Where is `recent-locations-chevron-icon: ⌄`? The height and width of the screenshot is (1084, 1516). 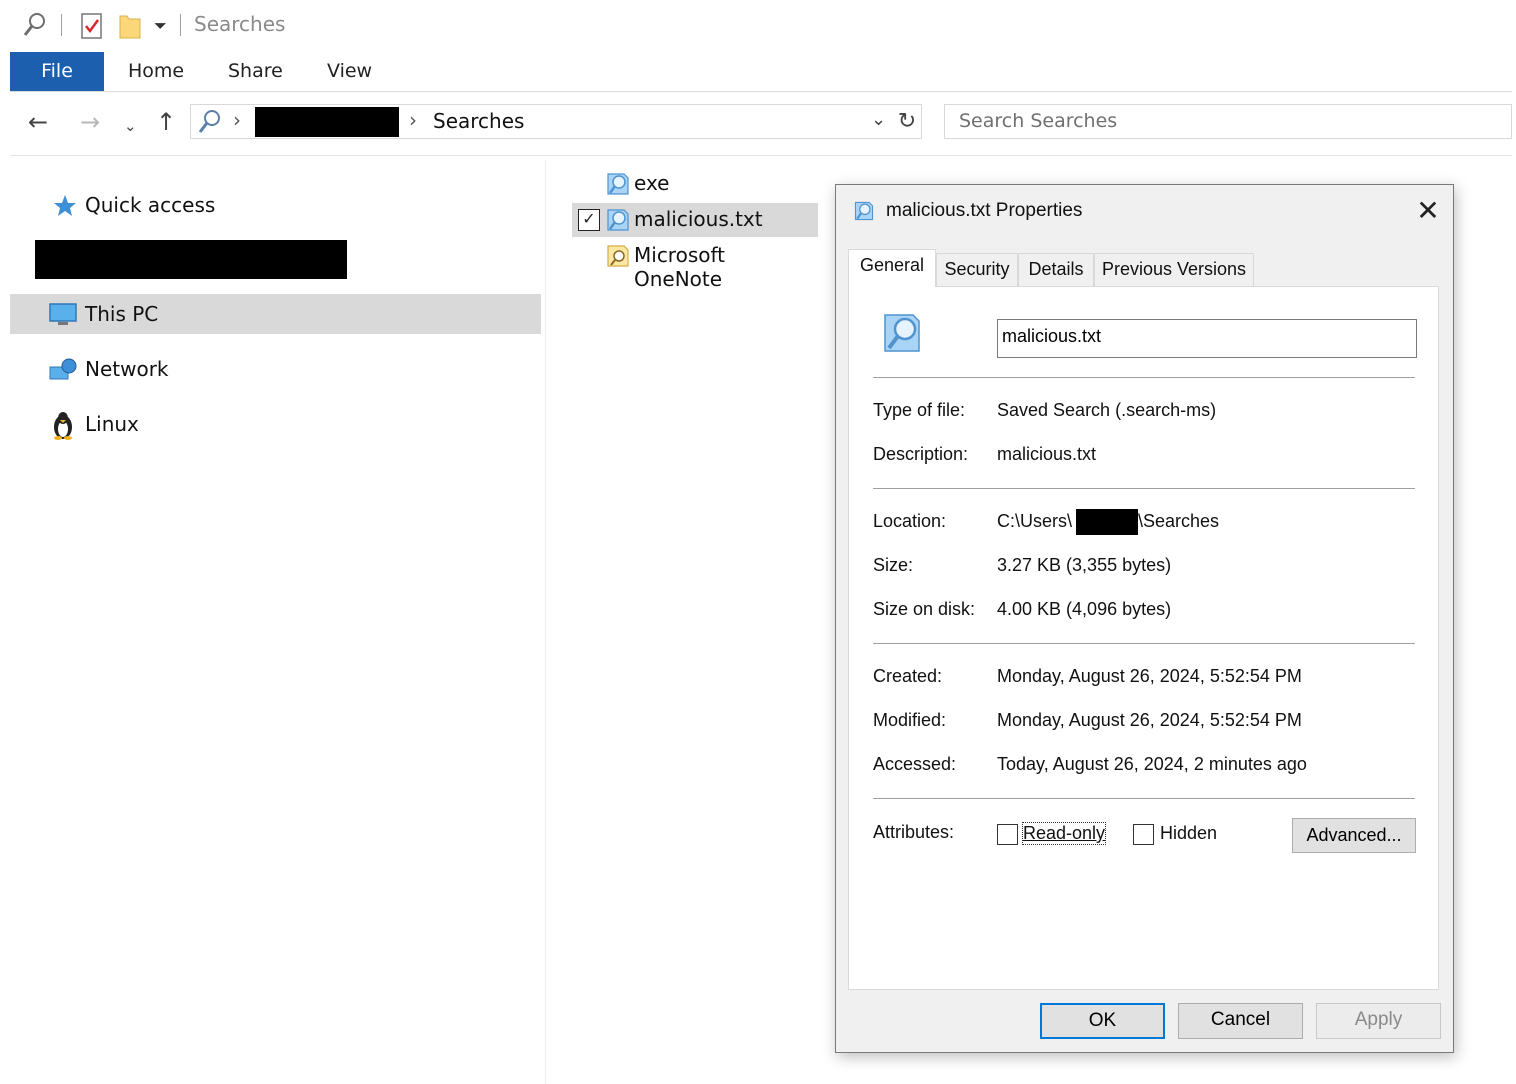 recent-locations-chevron-icon: ⌄ is located at coordinates (130, 126).